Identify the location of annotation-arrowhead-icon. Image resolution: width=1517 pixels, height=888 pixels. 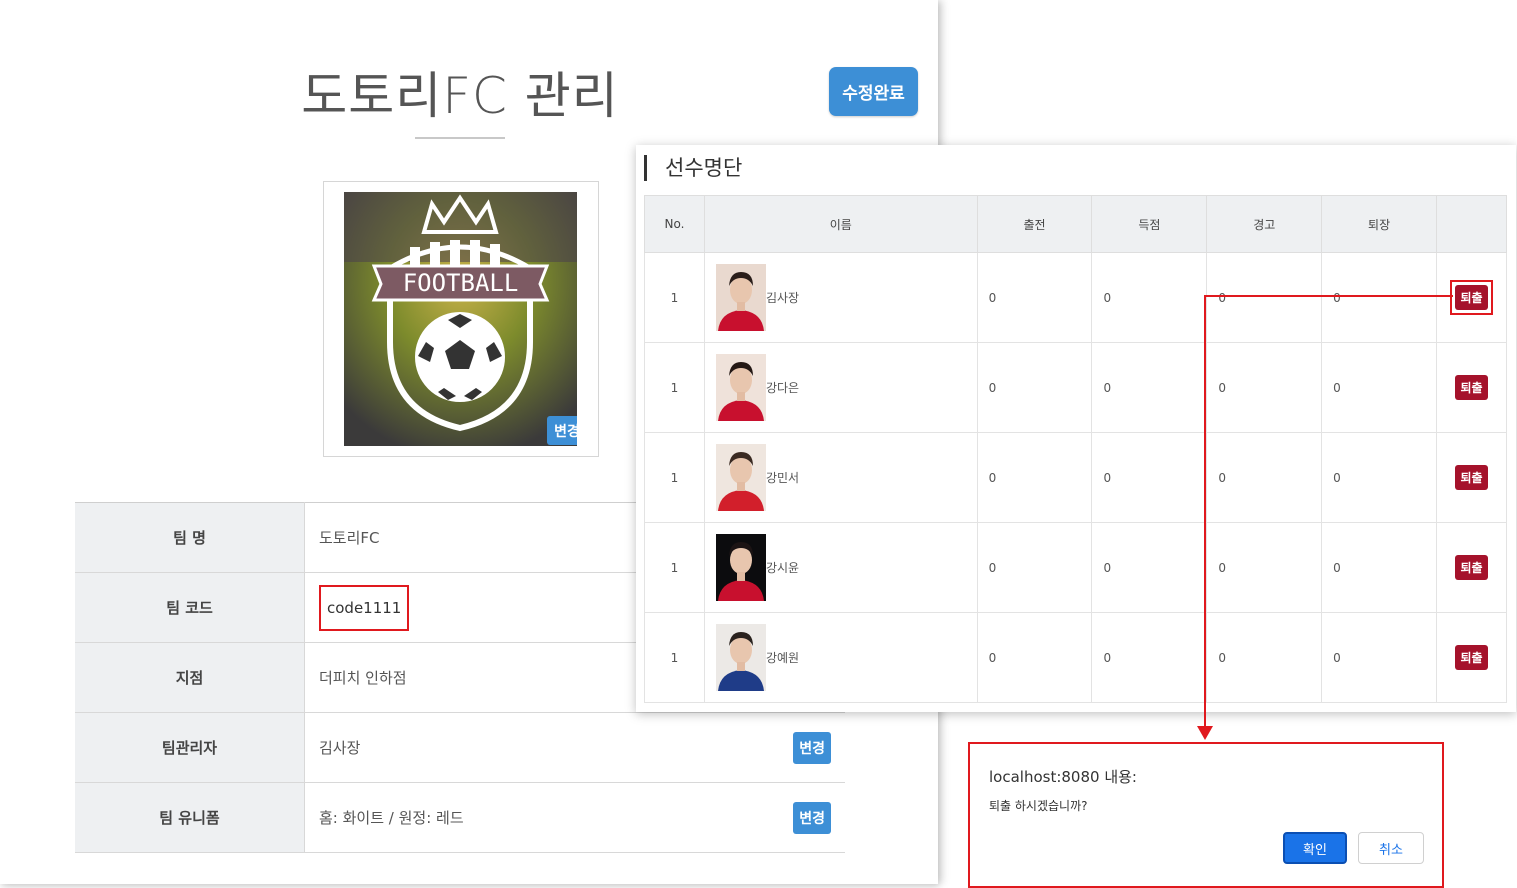
(1205, 733).